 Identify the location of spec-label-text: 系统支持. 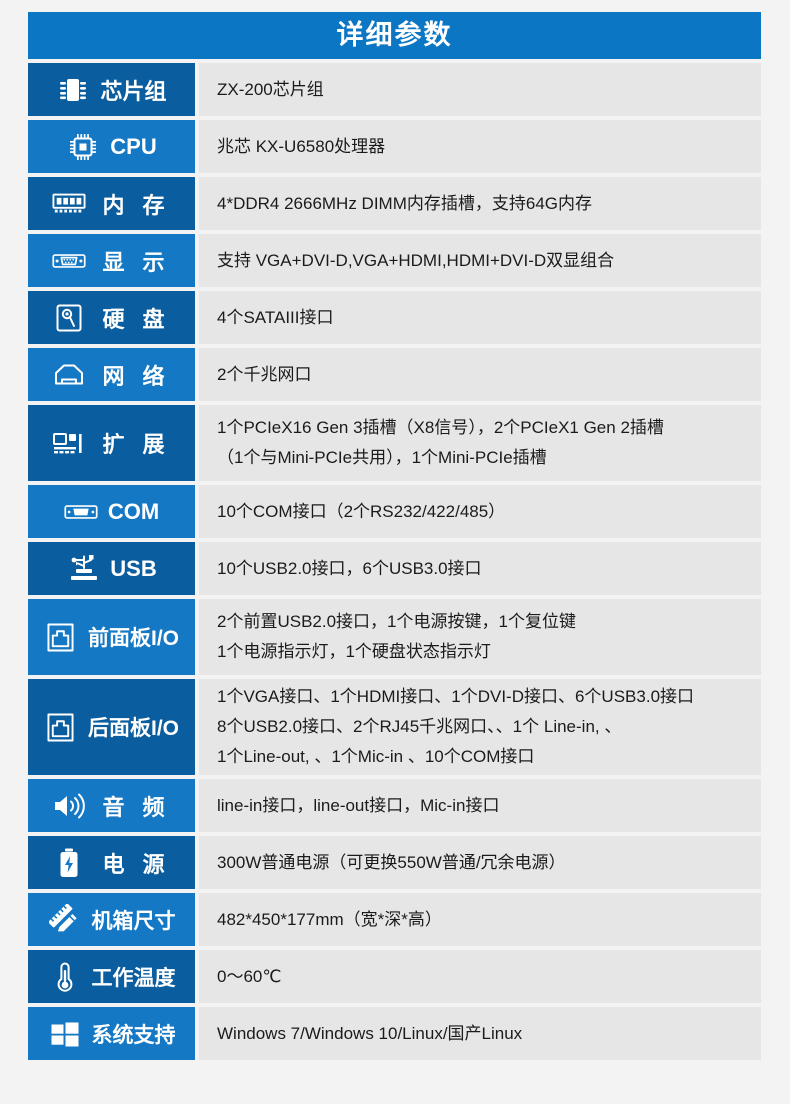
(133, 1035).